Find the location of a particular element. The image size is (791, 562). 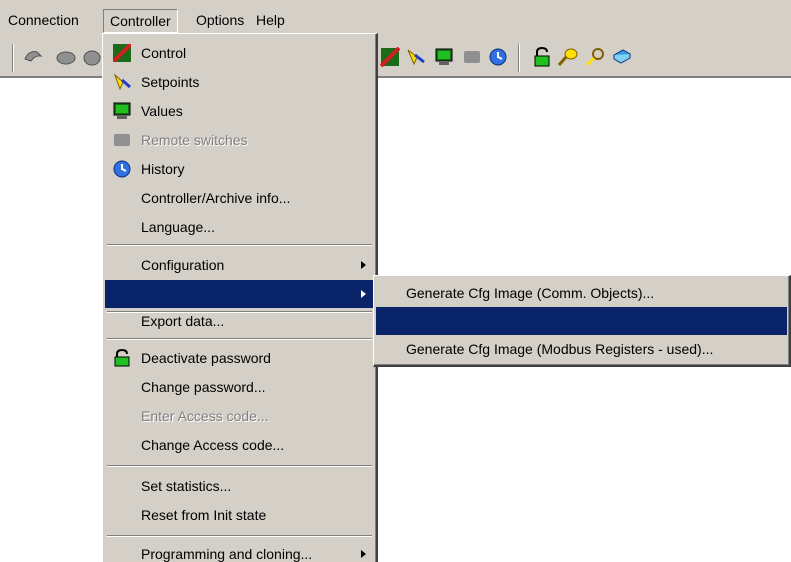

menu-connection: Connection is located at coordinates (43, 21).